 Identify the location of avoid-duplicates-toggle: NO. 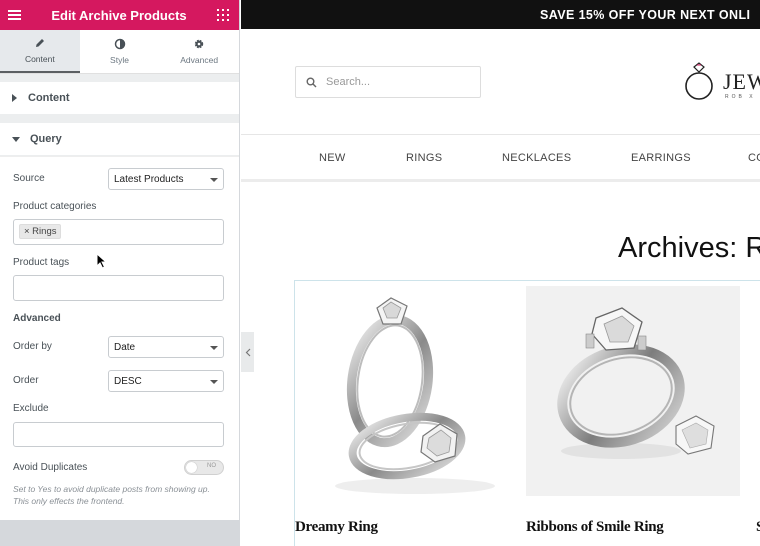
(204, 467).